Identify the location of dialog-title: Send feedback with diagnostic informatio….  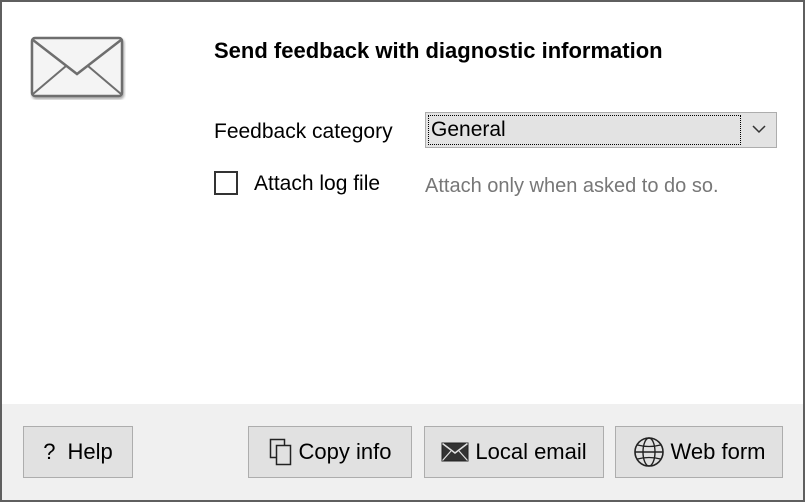
(438, 50).